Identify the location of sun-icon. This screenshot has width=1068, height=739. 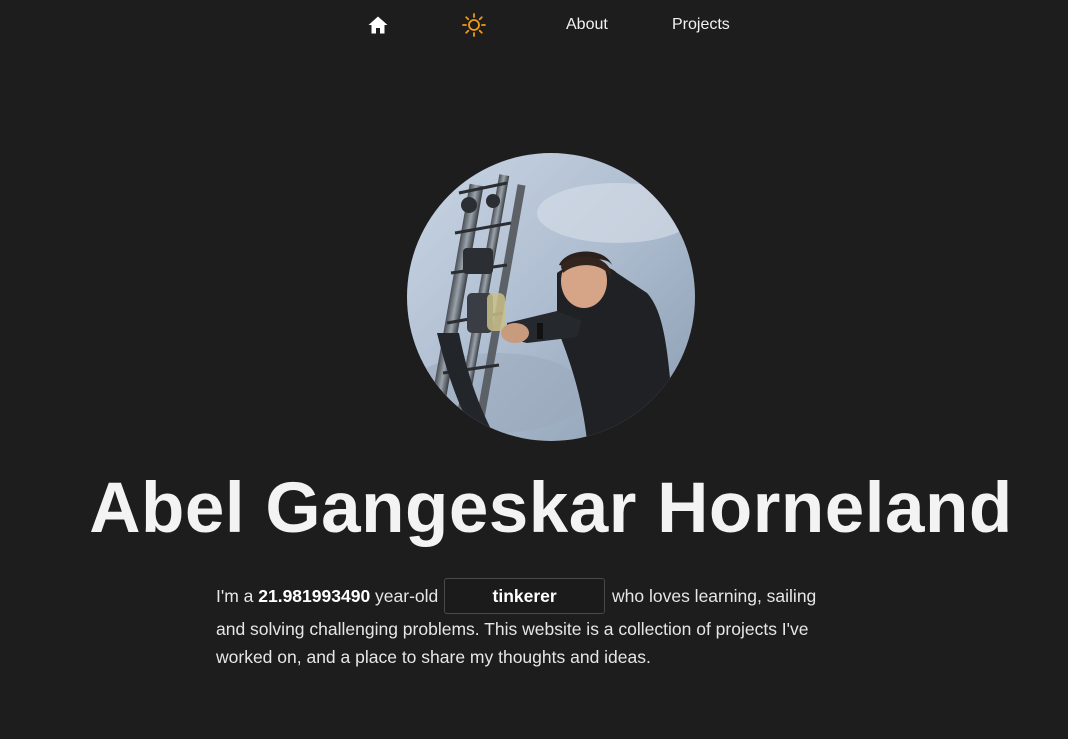
(474, 25).